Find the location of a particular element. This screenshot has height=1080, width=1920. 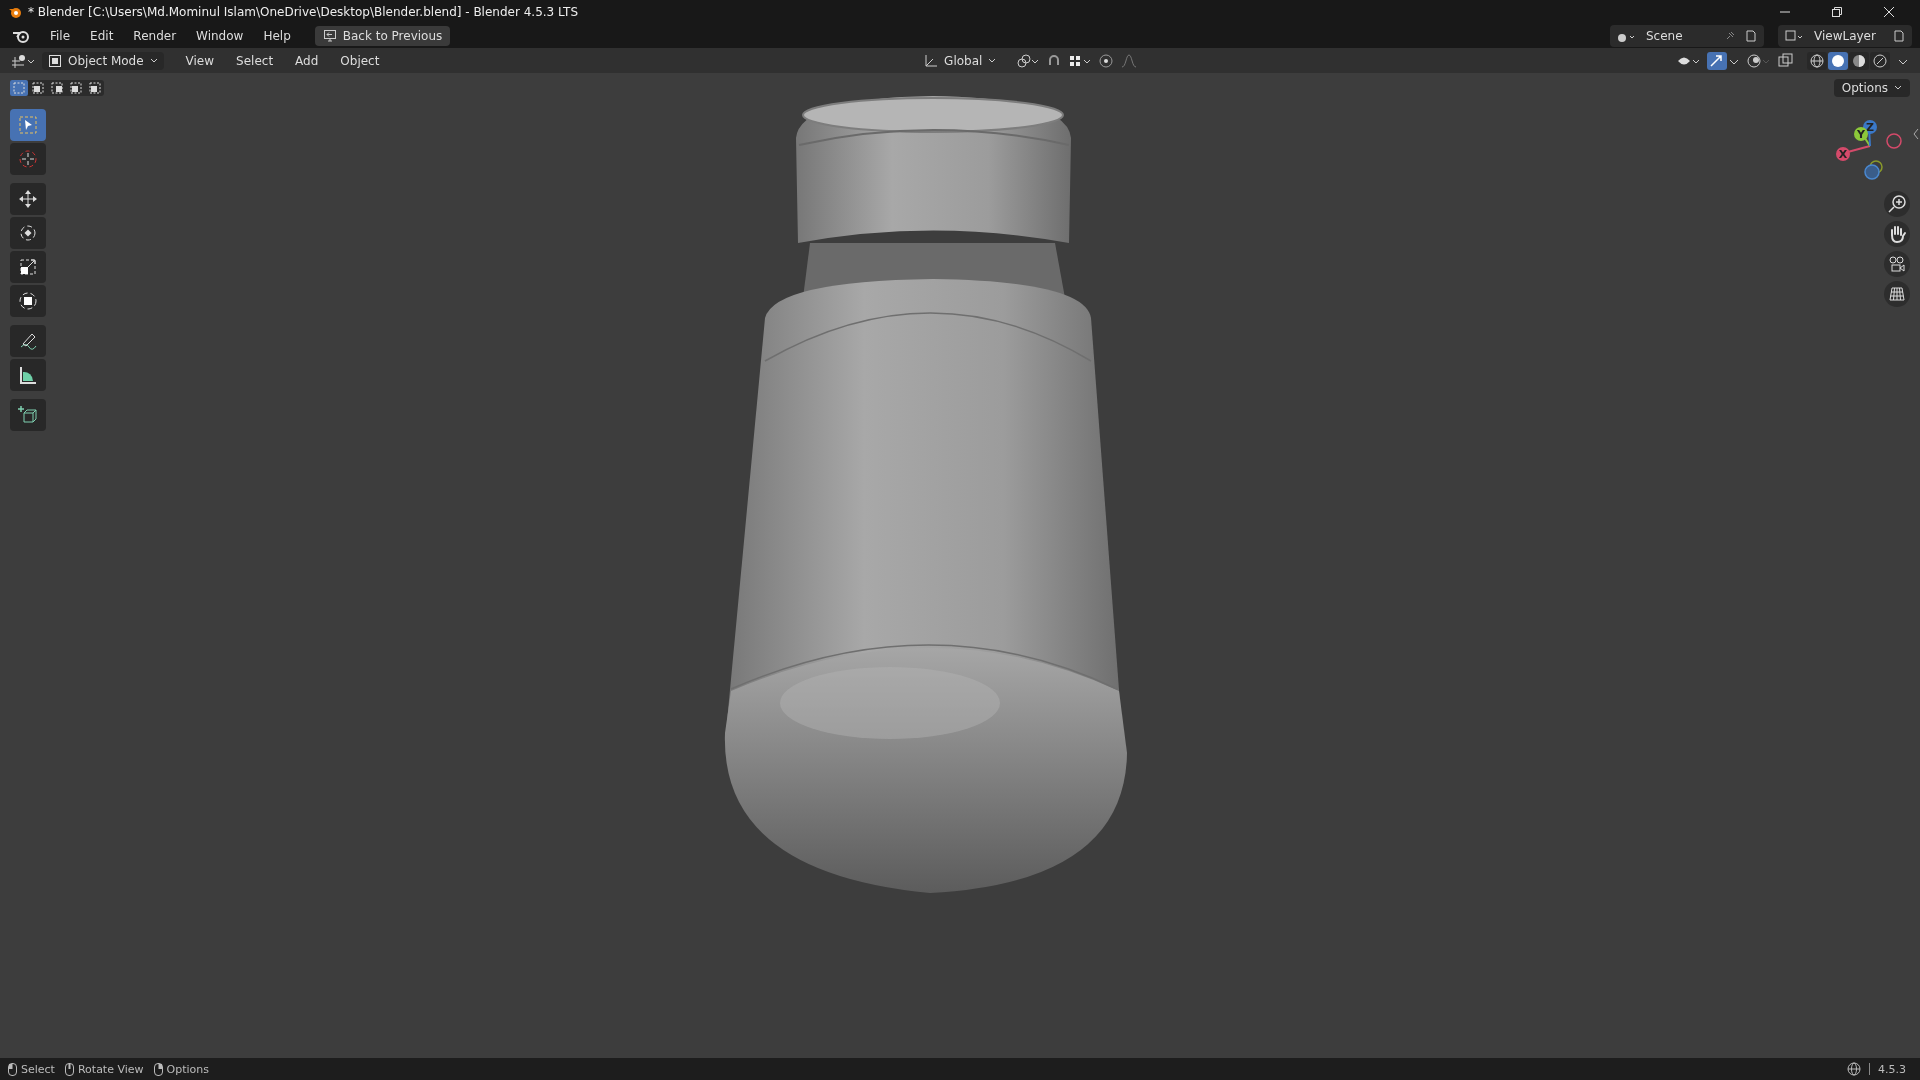

cursor-tool-button is located at coordinates (28, 159).